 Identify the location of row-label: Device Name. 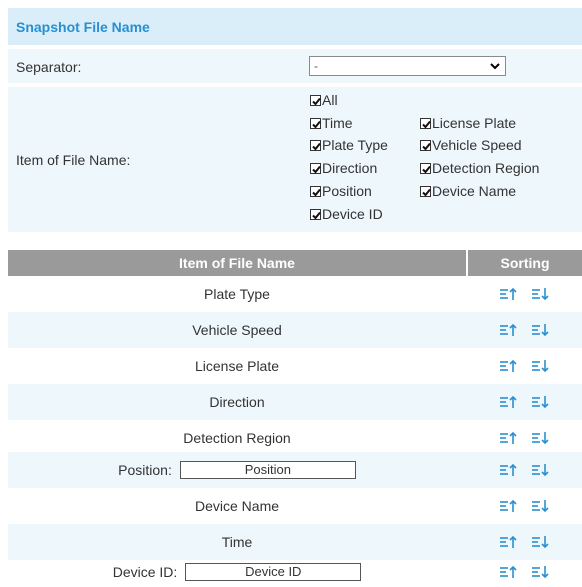
(237, 506).